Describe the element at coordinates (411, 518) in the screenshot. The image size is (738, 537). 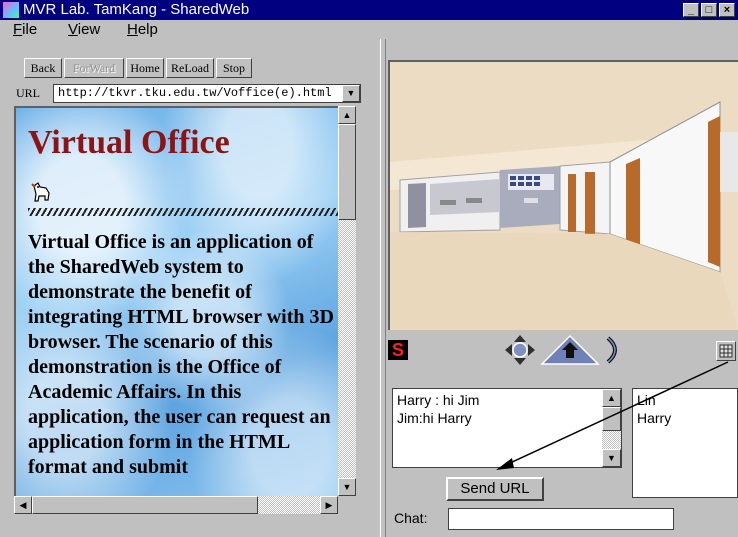
I see `chat-label: Chat:` at that location.